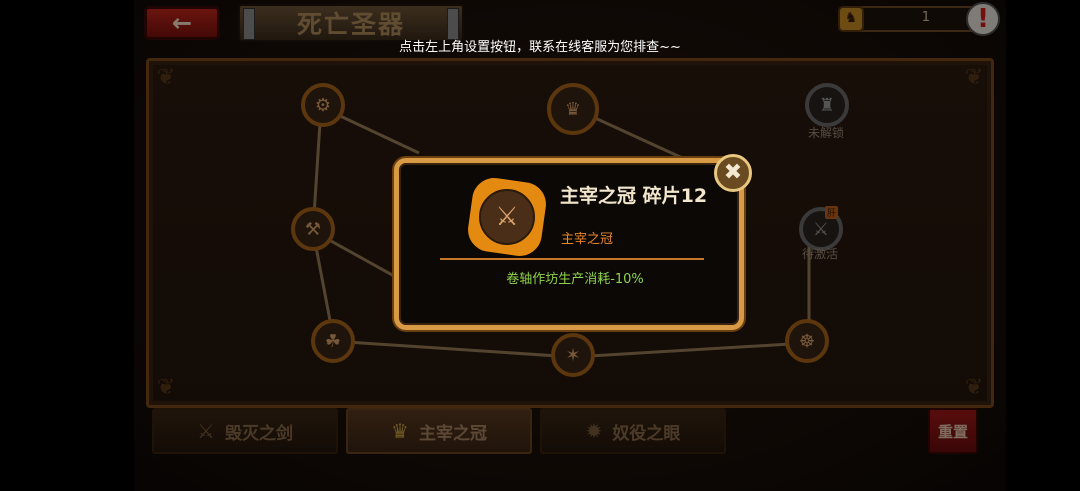 The image size is (1080, 491). What do you see at coordinates (587, 239) in the screenshot?
I see `dialog-subtitle: 主宰之冠` at bounding box center [587, 239].